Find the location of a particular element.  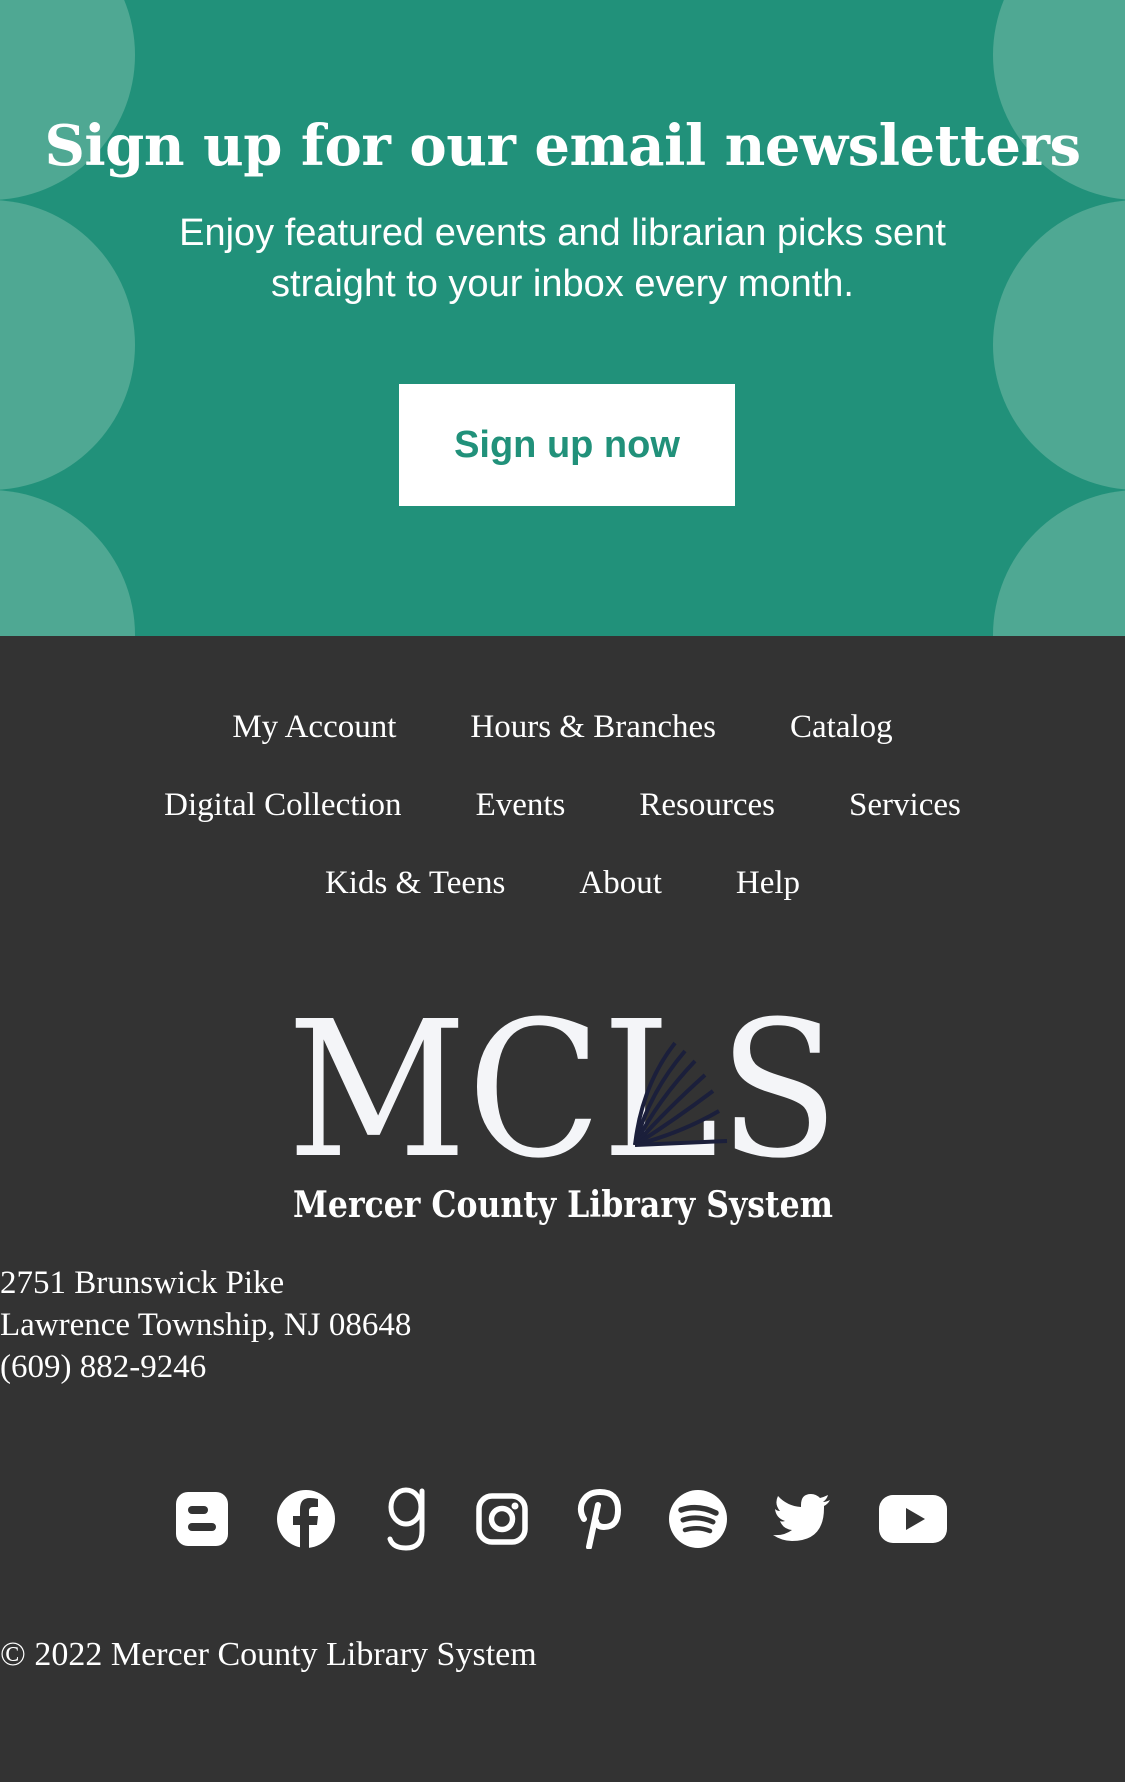

nav-link-digital-collection: Digital Collection is located at coordinates (282, 805).